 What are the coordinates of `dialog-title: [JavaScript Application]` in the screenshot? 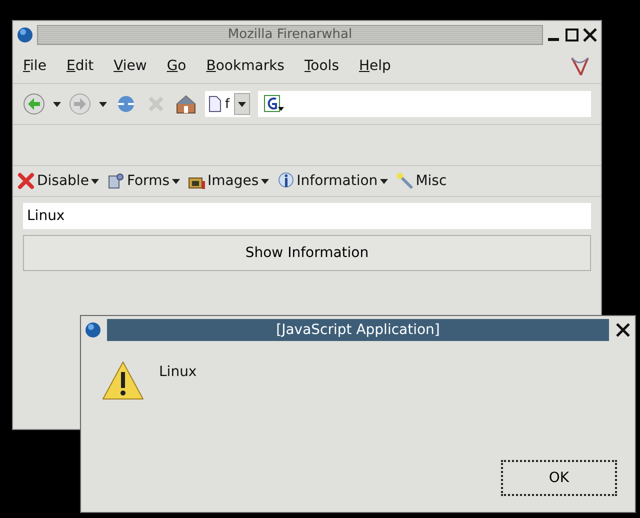 It's located at (358, 330).